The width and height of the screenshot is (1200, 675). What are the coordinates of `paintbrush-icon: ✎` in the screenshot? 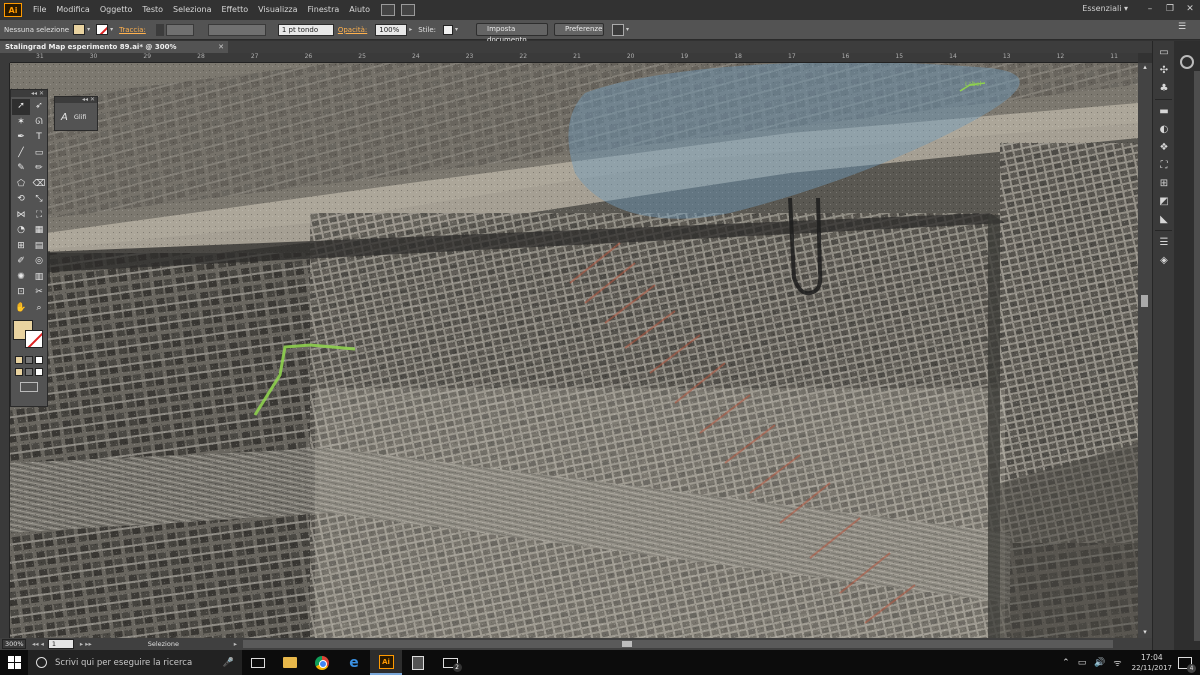 It's located at (21, 169).